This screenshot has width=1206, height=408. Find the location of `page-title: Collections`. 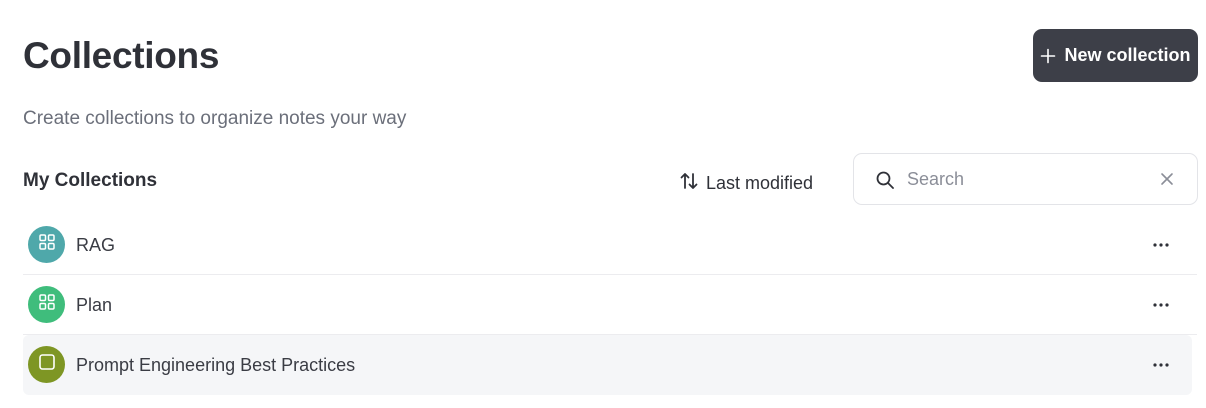

page-title: Collections is located at coordinates (121, 55).